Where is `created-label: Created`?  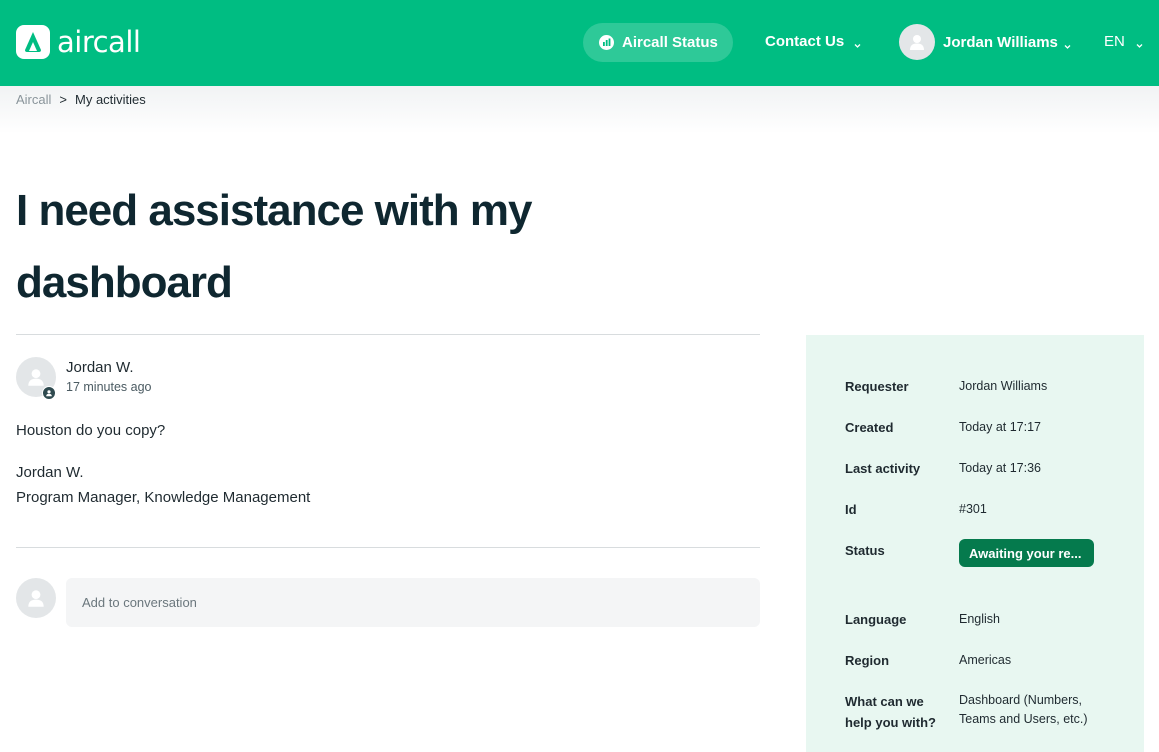
created-label: Created is located at coordinates (869, 427).